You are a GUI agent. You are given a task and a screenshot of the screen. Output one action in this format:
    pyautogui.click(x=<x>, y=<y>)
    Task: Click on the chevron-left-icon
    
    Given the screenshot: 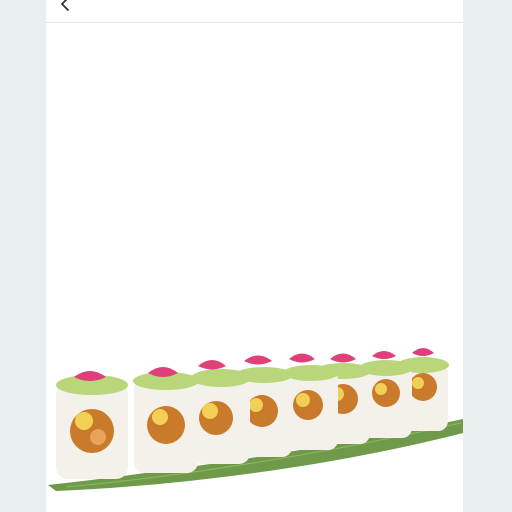 What is the action you would take?
    pyautogui.click(x=65, y=5)
    